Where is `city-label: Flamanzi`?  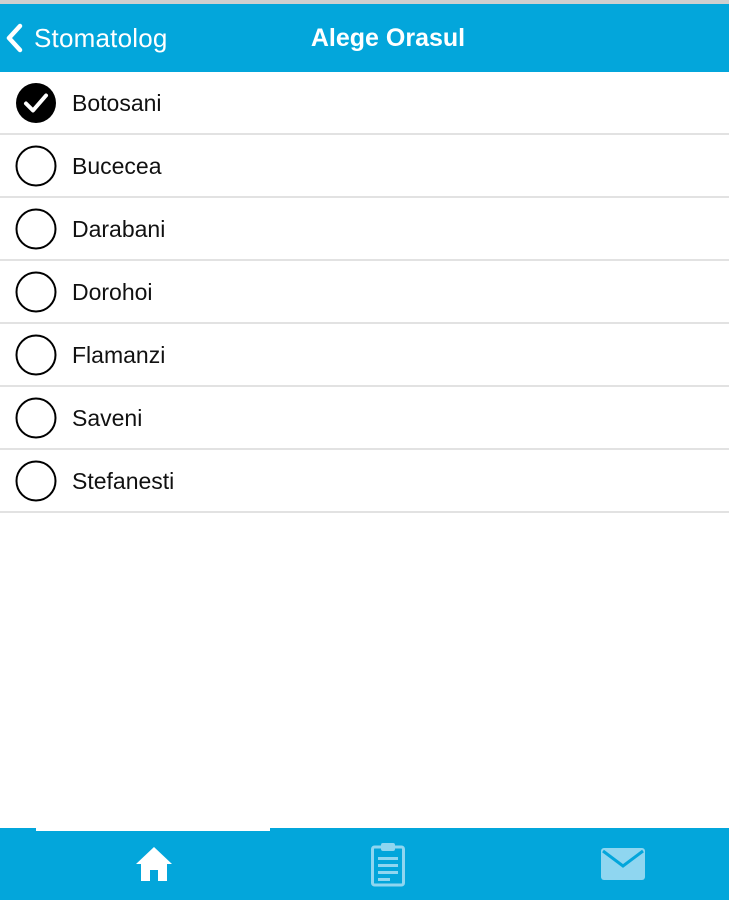 city-label: Flamanzi is located at coordinates (119, 355).